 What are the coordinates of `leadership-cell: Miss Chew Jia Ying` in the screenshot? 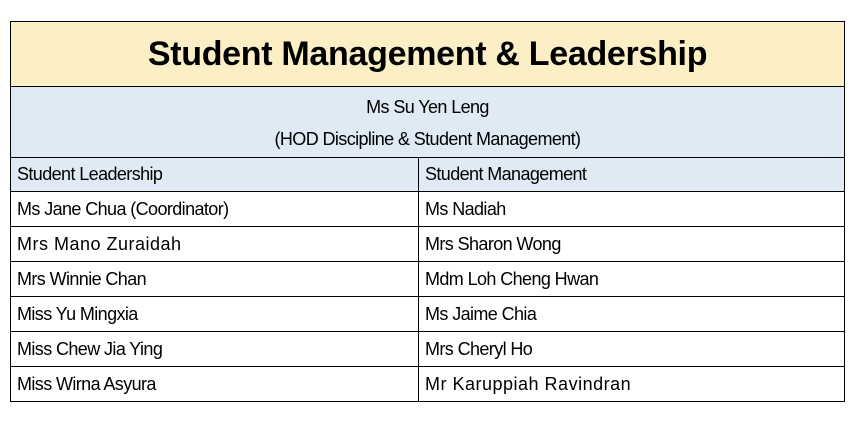 It's located at (214, 349).